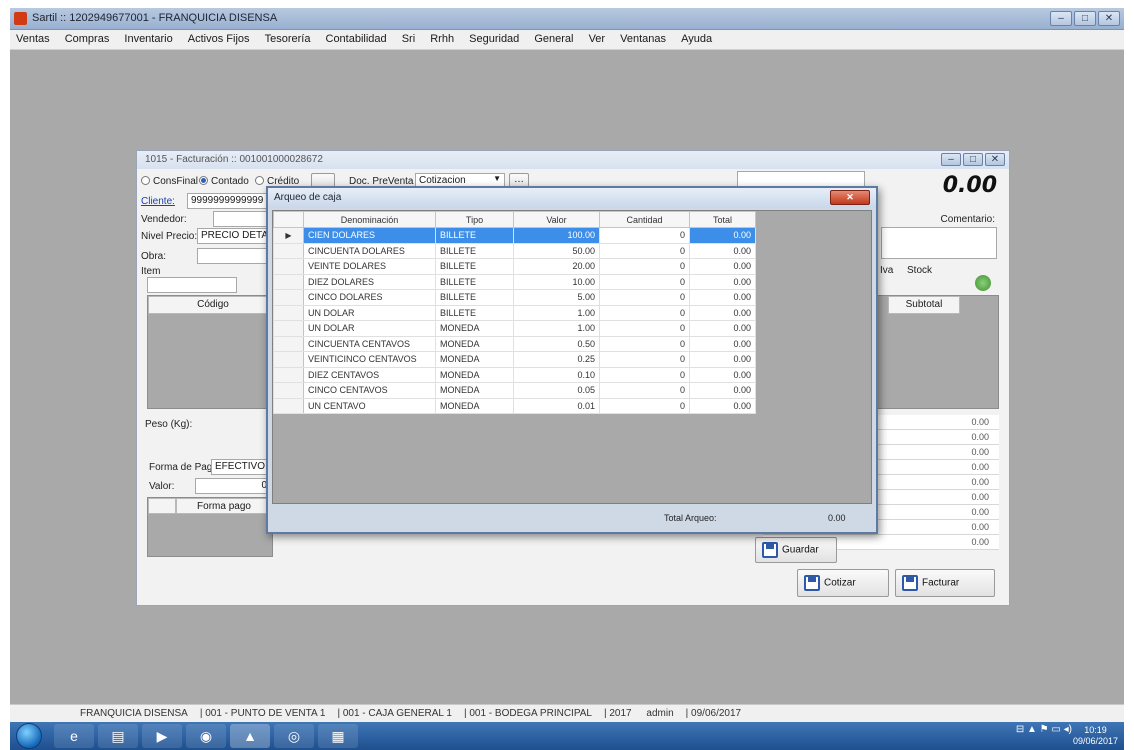 The height and width of the screenshot is (750, 1134). I want to click on col-denominacion-header: Denominación, so click(369, 219).